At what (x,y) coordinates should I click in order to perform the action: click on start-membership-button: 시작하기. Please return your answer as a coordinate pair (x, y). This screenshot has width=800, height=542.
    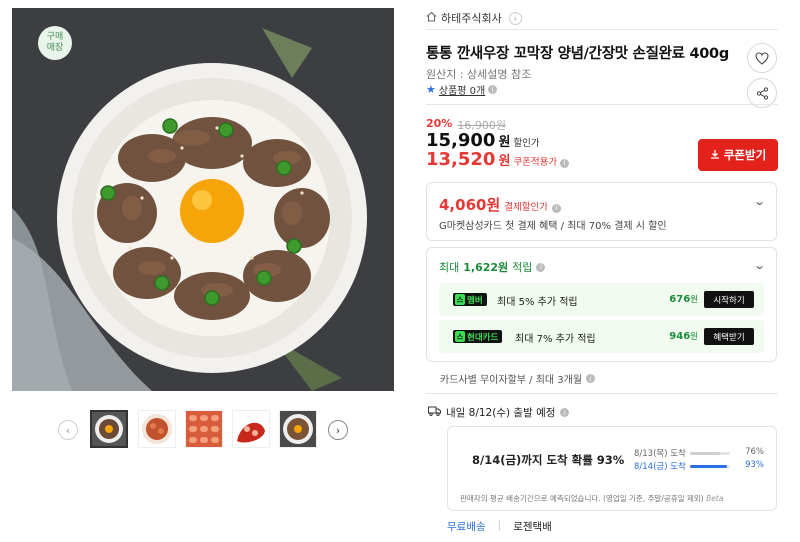
    Looking at the image, I should click on (729, 299).